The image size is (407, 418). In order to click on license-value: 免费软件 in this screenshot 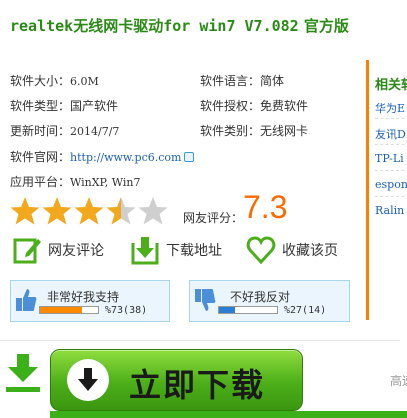, I will do `click(284, 106)`.